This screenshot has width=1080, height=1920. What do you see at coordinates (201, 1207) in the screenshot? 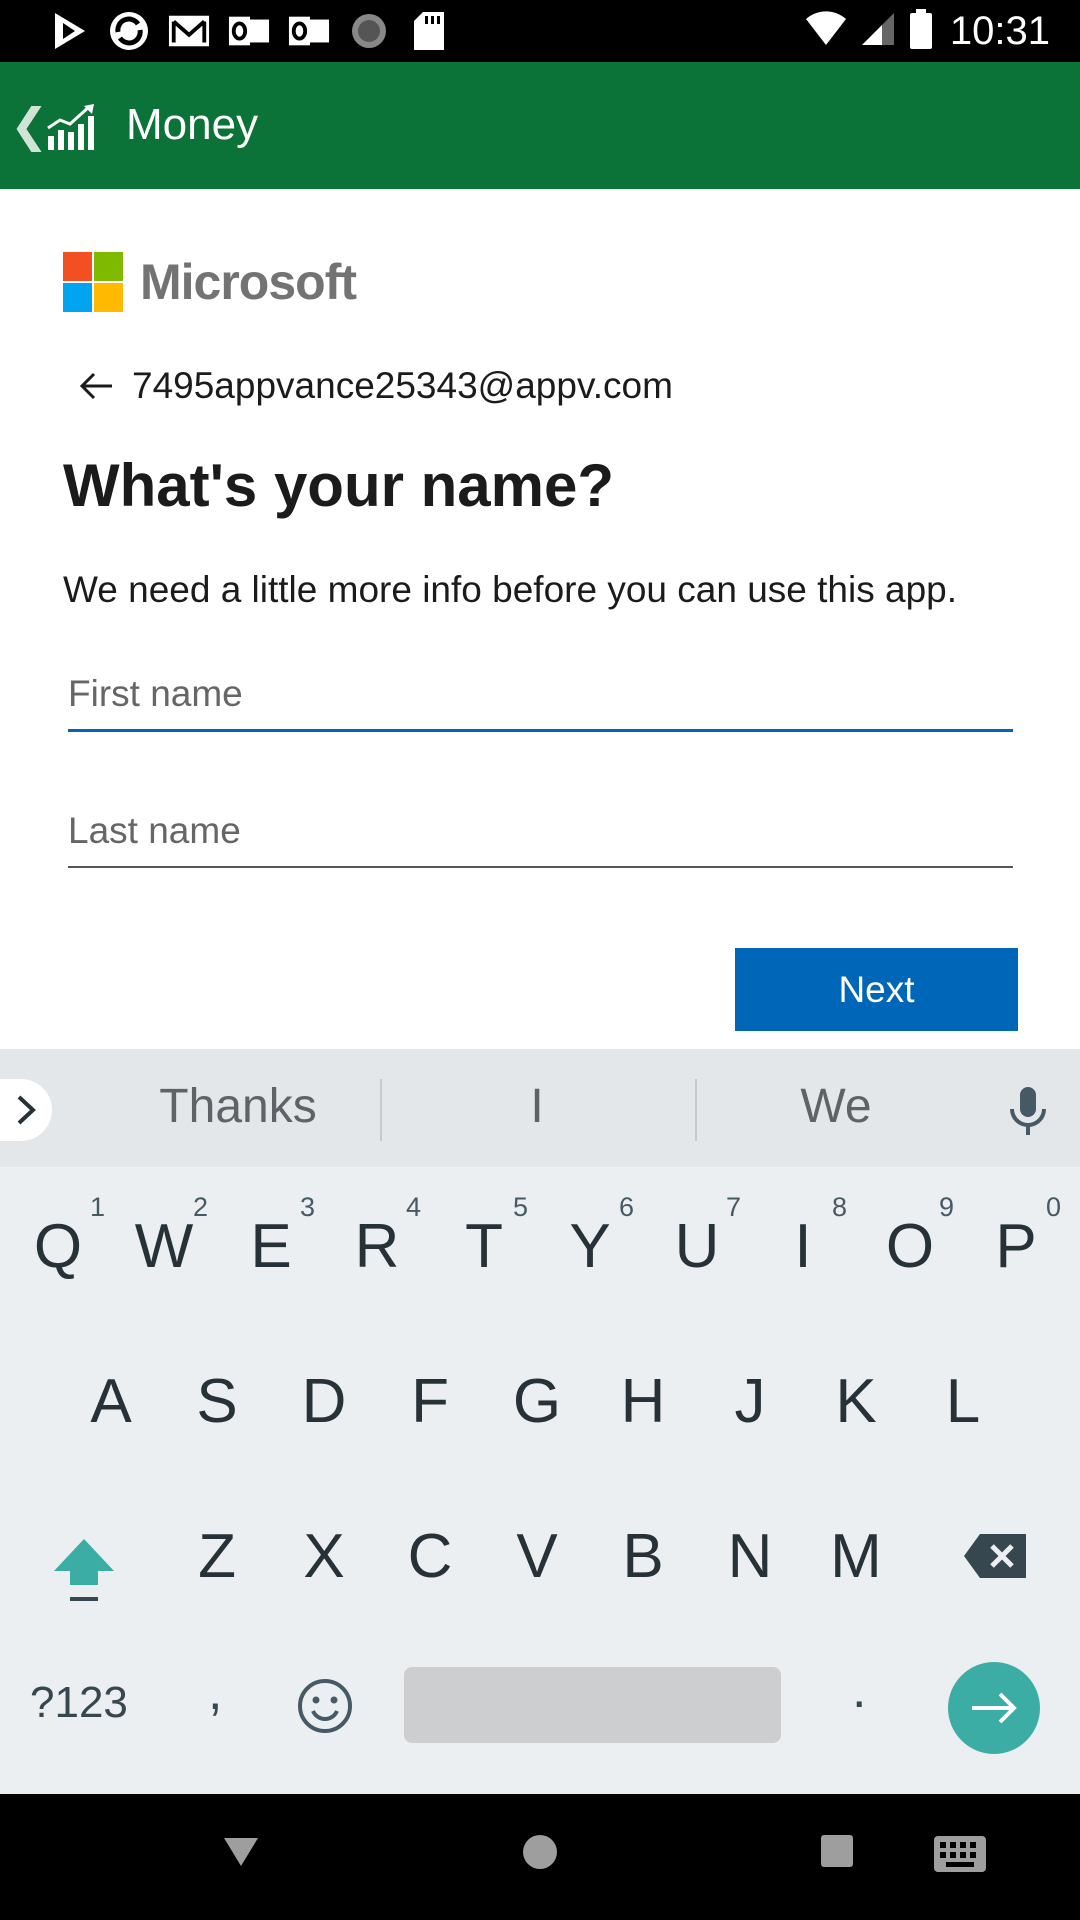
I see `key-hint: 2` at bounding box center [201, 1207].